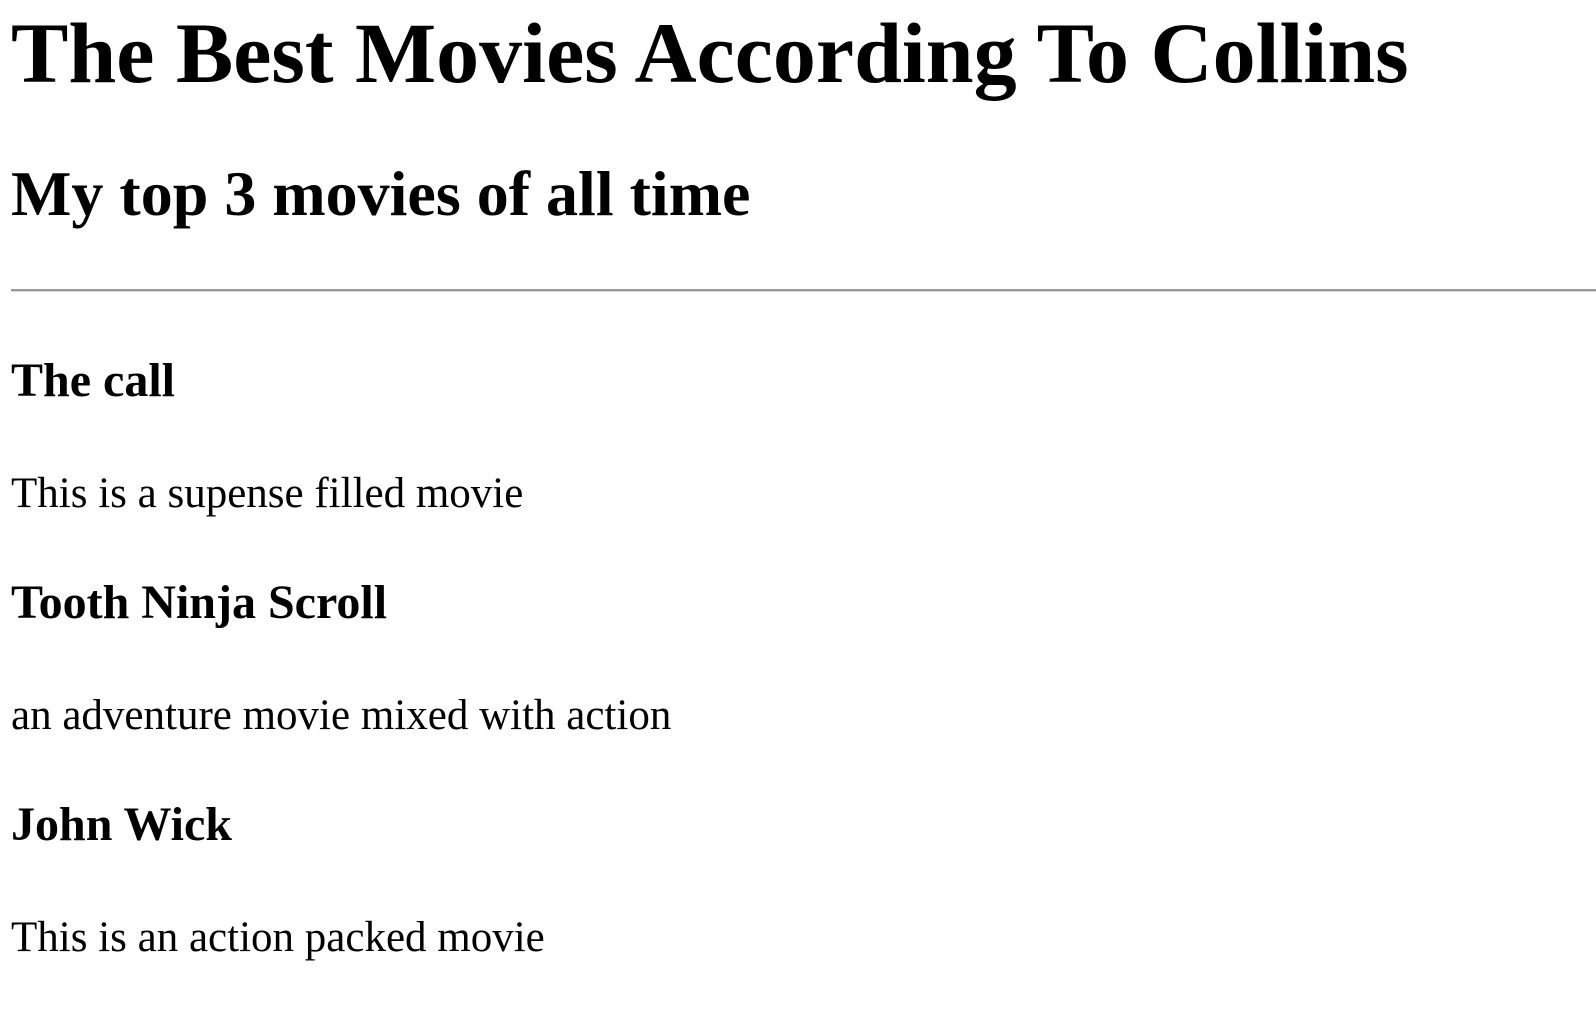 This screenshot has width=1596, height=1023. Describe the element at coordinates (121, 824) in the screenshot. I see `movie-title-john-wick: John Wick` at that location.